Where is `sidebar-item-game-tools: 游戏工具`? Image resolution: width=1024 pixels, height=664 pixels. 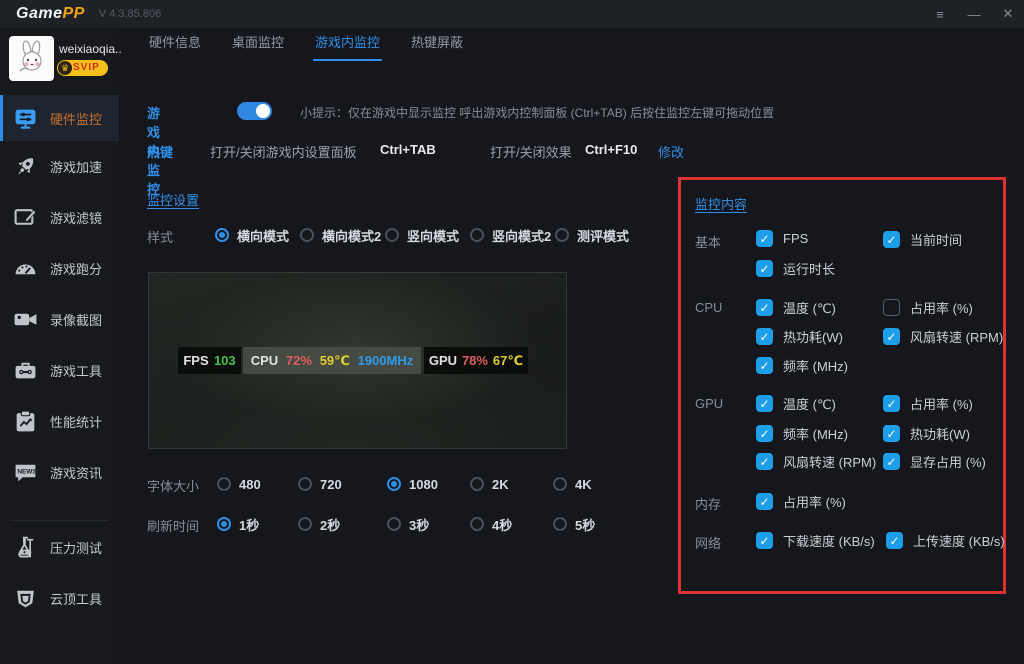 sidebar-item-game-tools: 游戏工具 is located at coordinates (59, 370).